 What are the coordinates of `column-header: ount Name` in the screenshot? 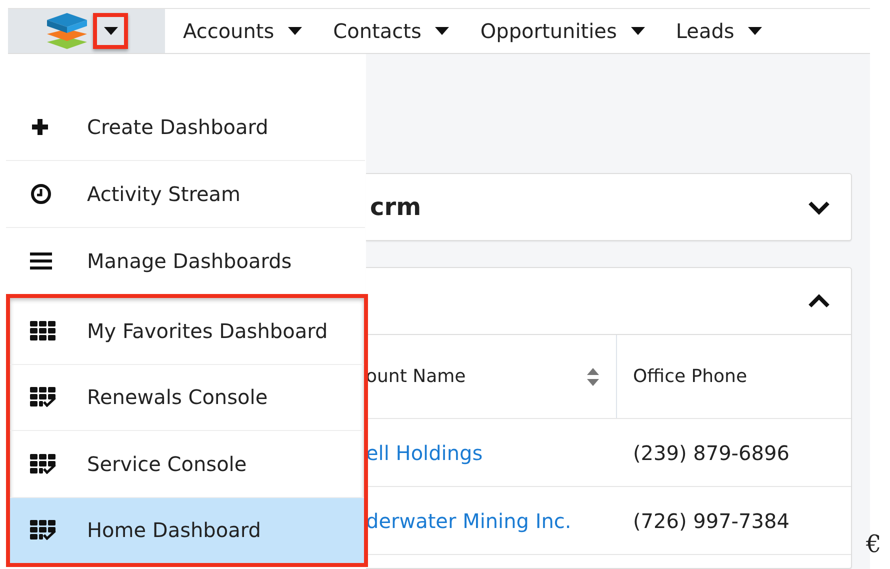 It's located at (491, 376).